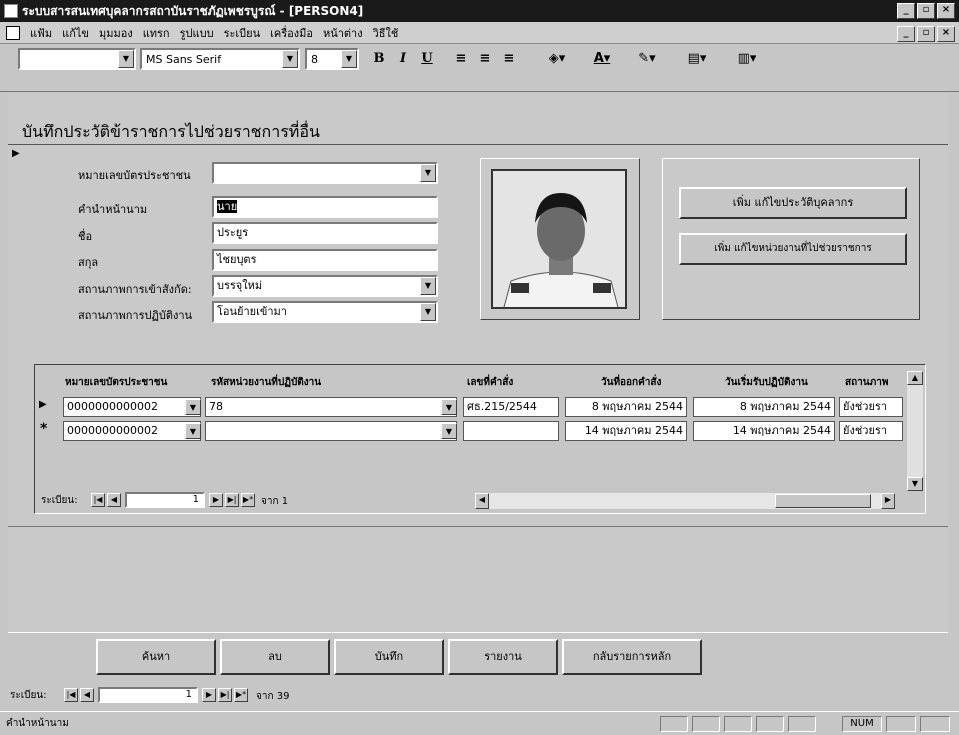  What do you see at coordinates (275, 657) in the screenshot?
I see `delete-button: ลบ` at bounding box center [275, 657].